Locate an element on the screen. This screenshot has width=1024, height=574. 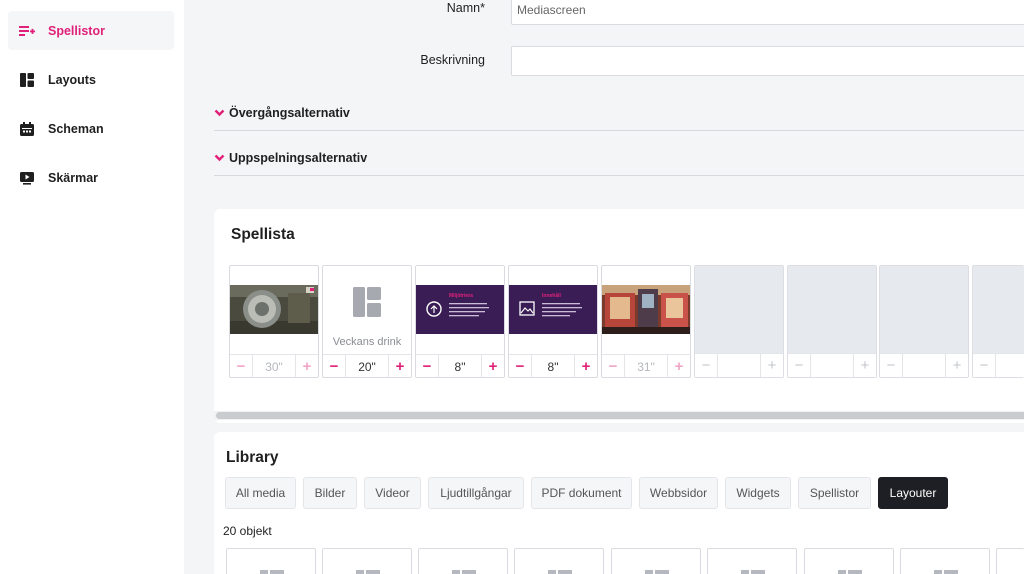
playlist-item: Veckans drink − 20" + is located at coordinates (367, 321).